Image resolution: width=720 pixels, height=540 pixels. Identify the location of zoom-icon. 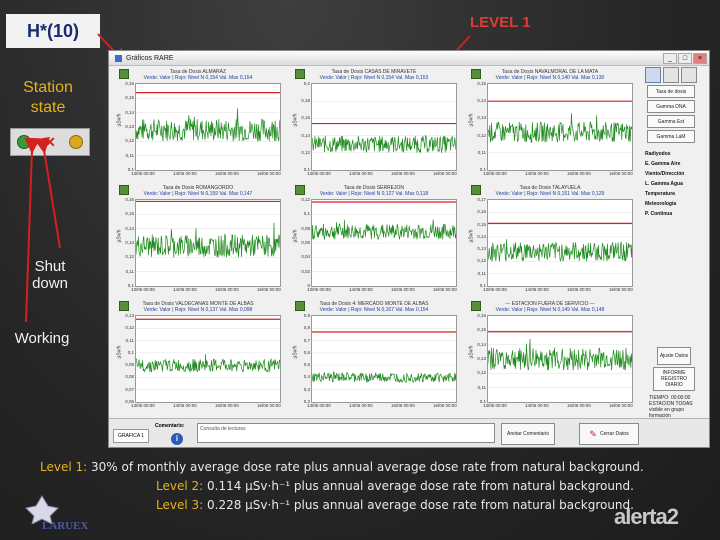
(689, 75).